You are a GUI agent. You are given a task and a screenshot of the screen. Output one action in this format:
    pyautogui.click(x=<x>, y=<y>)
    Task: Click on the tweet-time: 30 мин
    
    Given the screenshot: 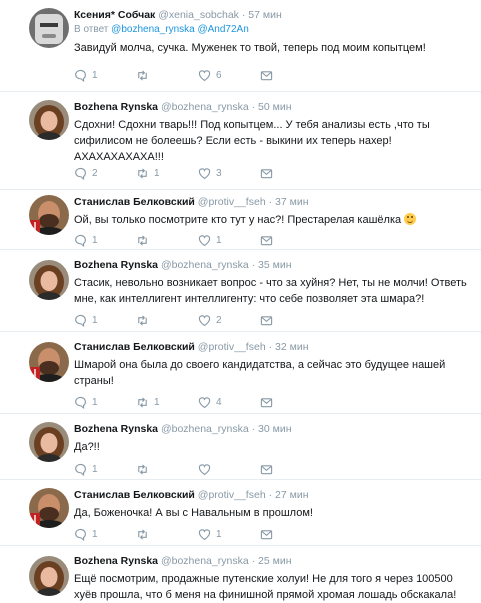 What is the action you would take?
    pyautogui.click(x=274, y=429)
    